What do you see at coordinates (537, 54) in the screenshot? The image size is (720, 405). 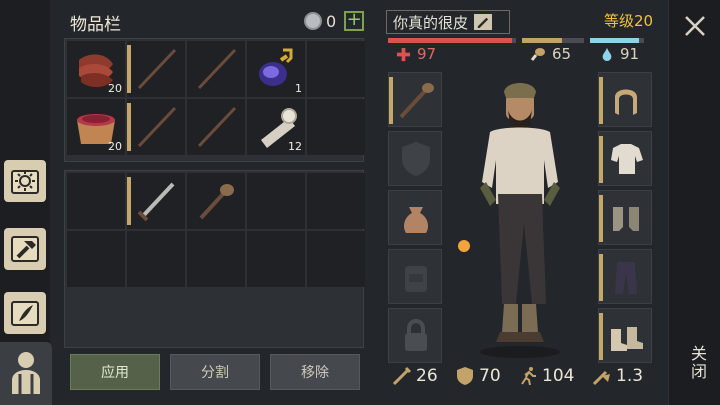 I see `drumstick-icon` at bounding box center [537, 54].